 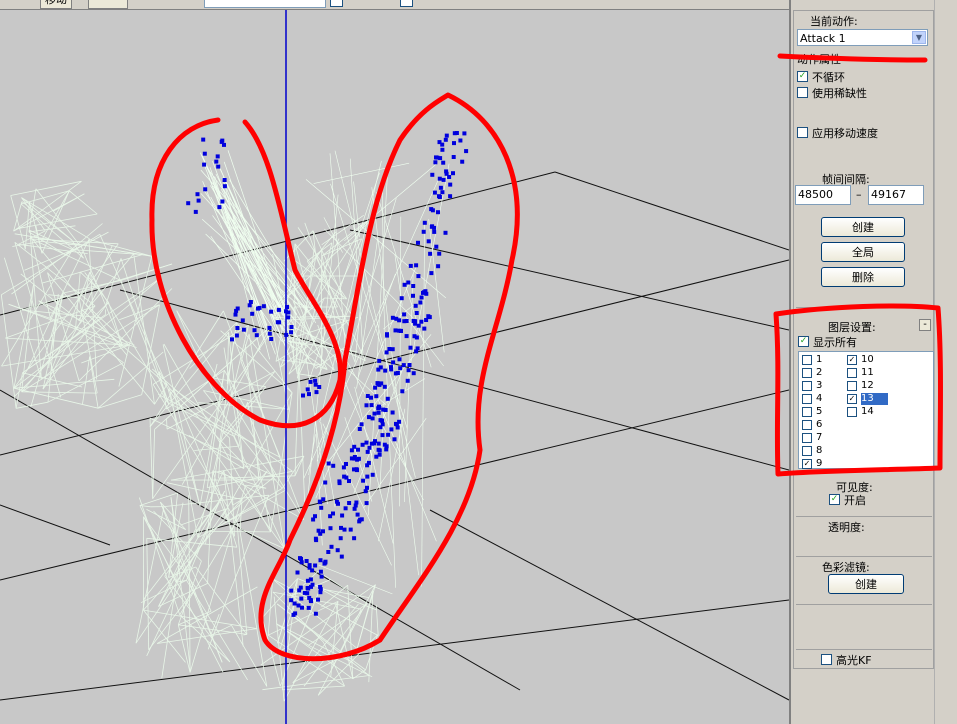 What do you see at coordinates (819, 412) in the screenshot?
I see `layer-label: 5` at bounding box center [819, 412].